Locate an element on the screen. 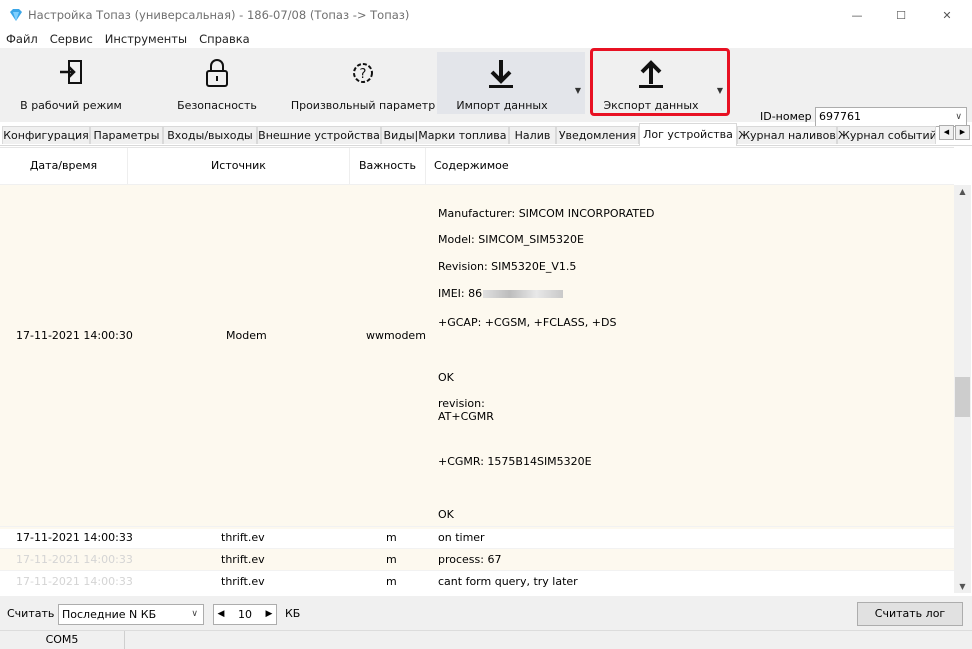  amount-value: 10 is located at coordinates (245, 614).